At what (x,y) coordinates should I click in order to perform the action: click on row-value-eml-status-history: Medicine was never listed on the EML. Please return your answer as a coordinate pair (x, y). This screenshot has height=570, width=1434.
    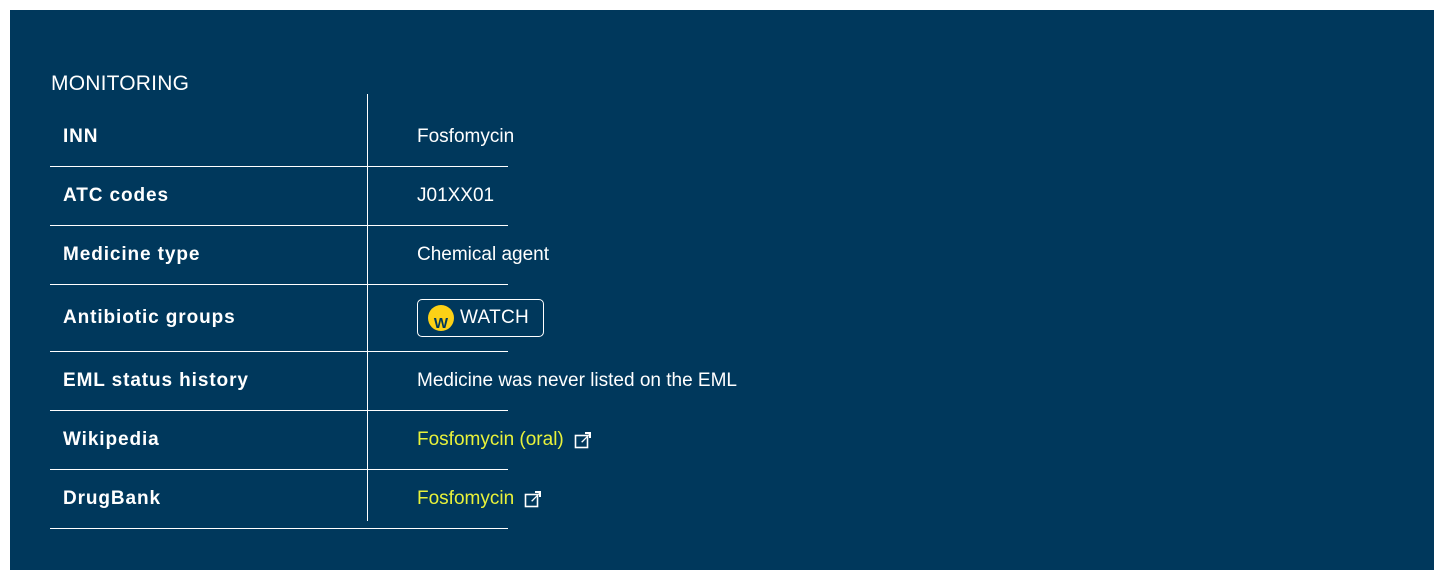
    Looking at the image, I should click on (577, 380).